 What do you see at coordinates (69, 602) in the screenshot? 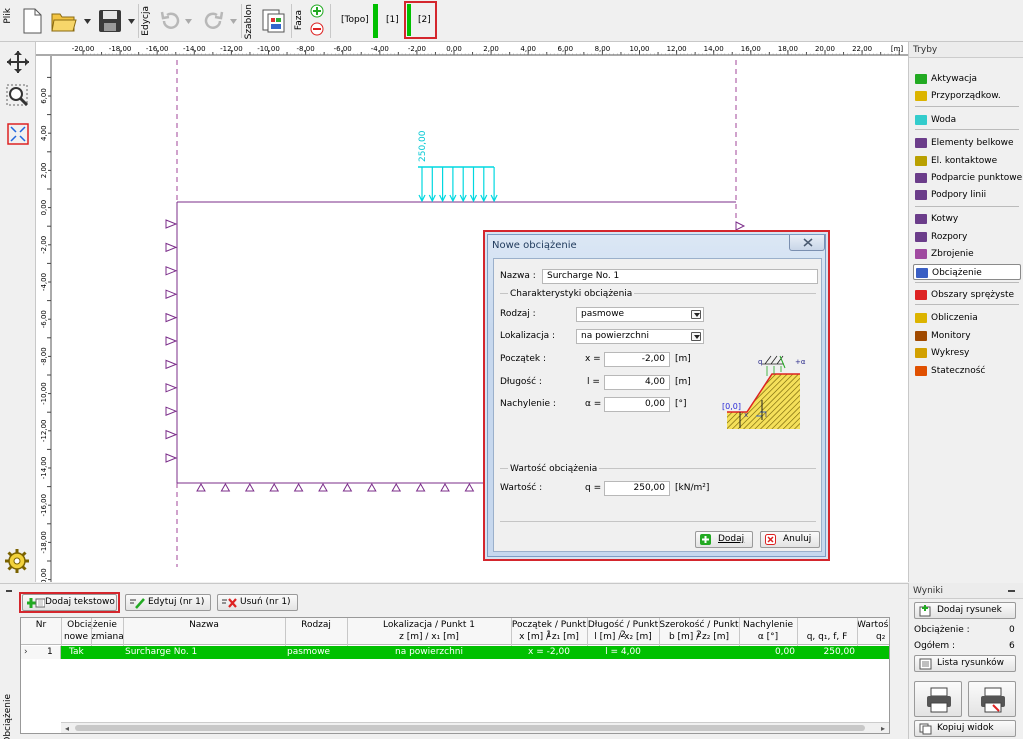
I see `add-text-button: Dodaj tekstowo` at bounding box center [69, 602].